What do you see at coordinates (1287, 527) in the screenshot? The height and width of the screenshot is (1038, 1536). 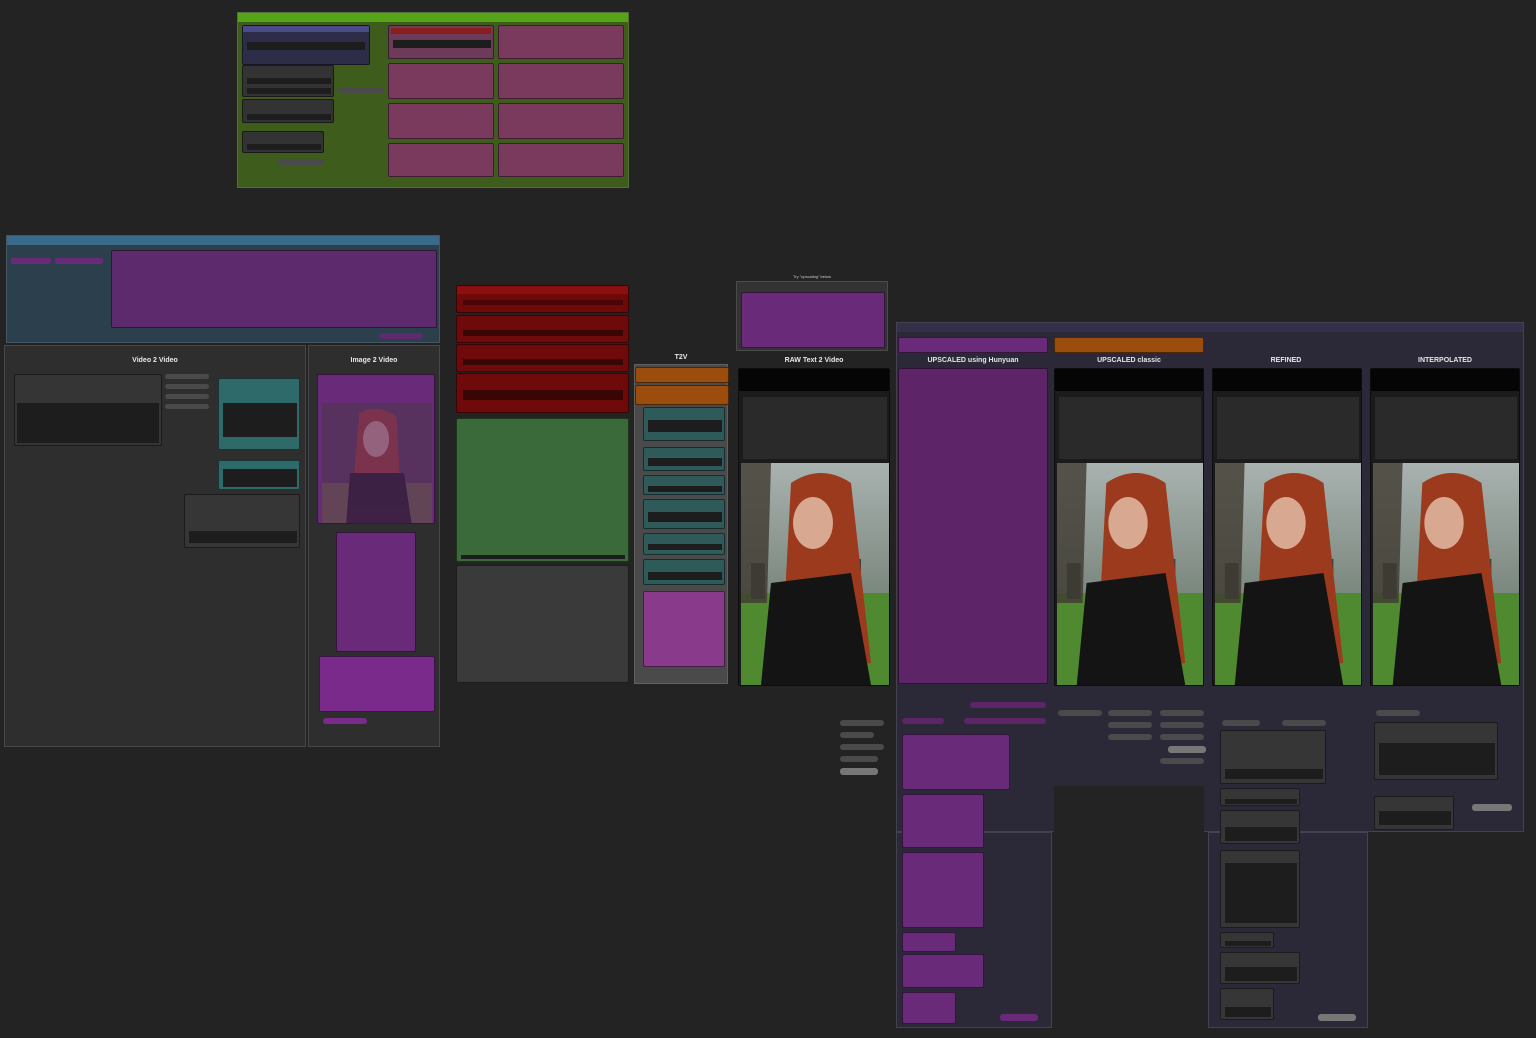 I see `refined-video-node` at bounding box center [1287, 527].